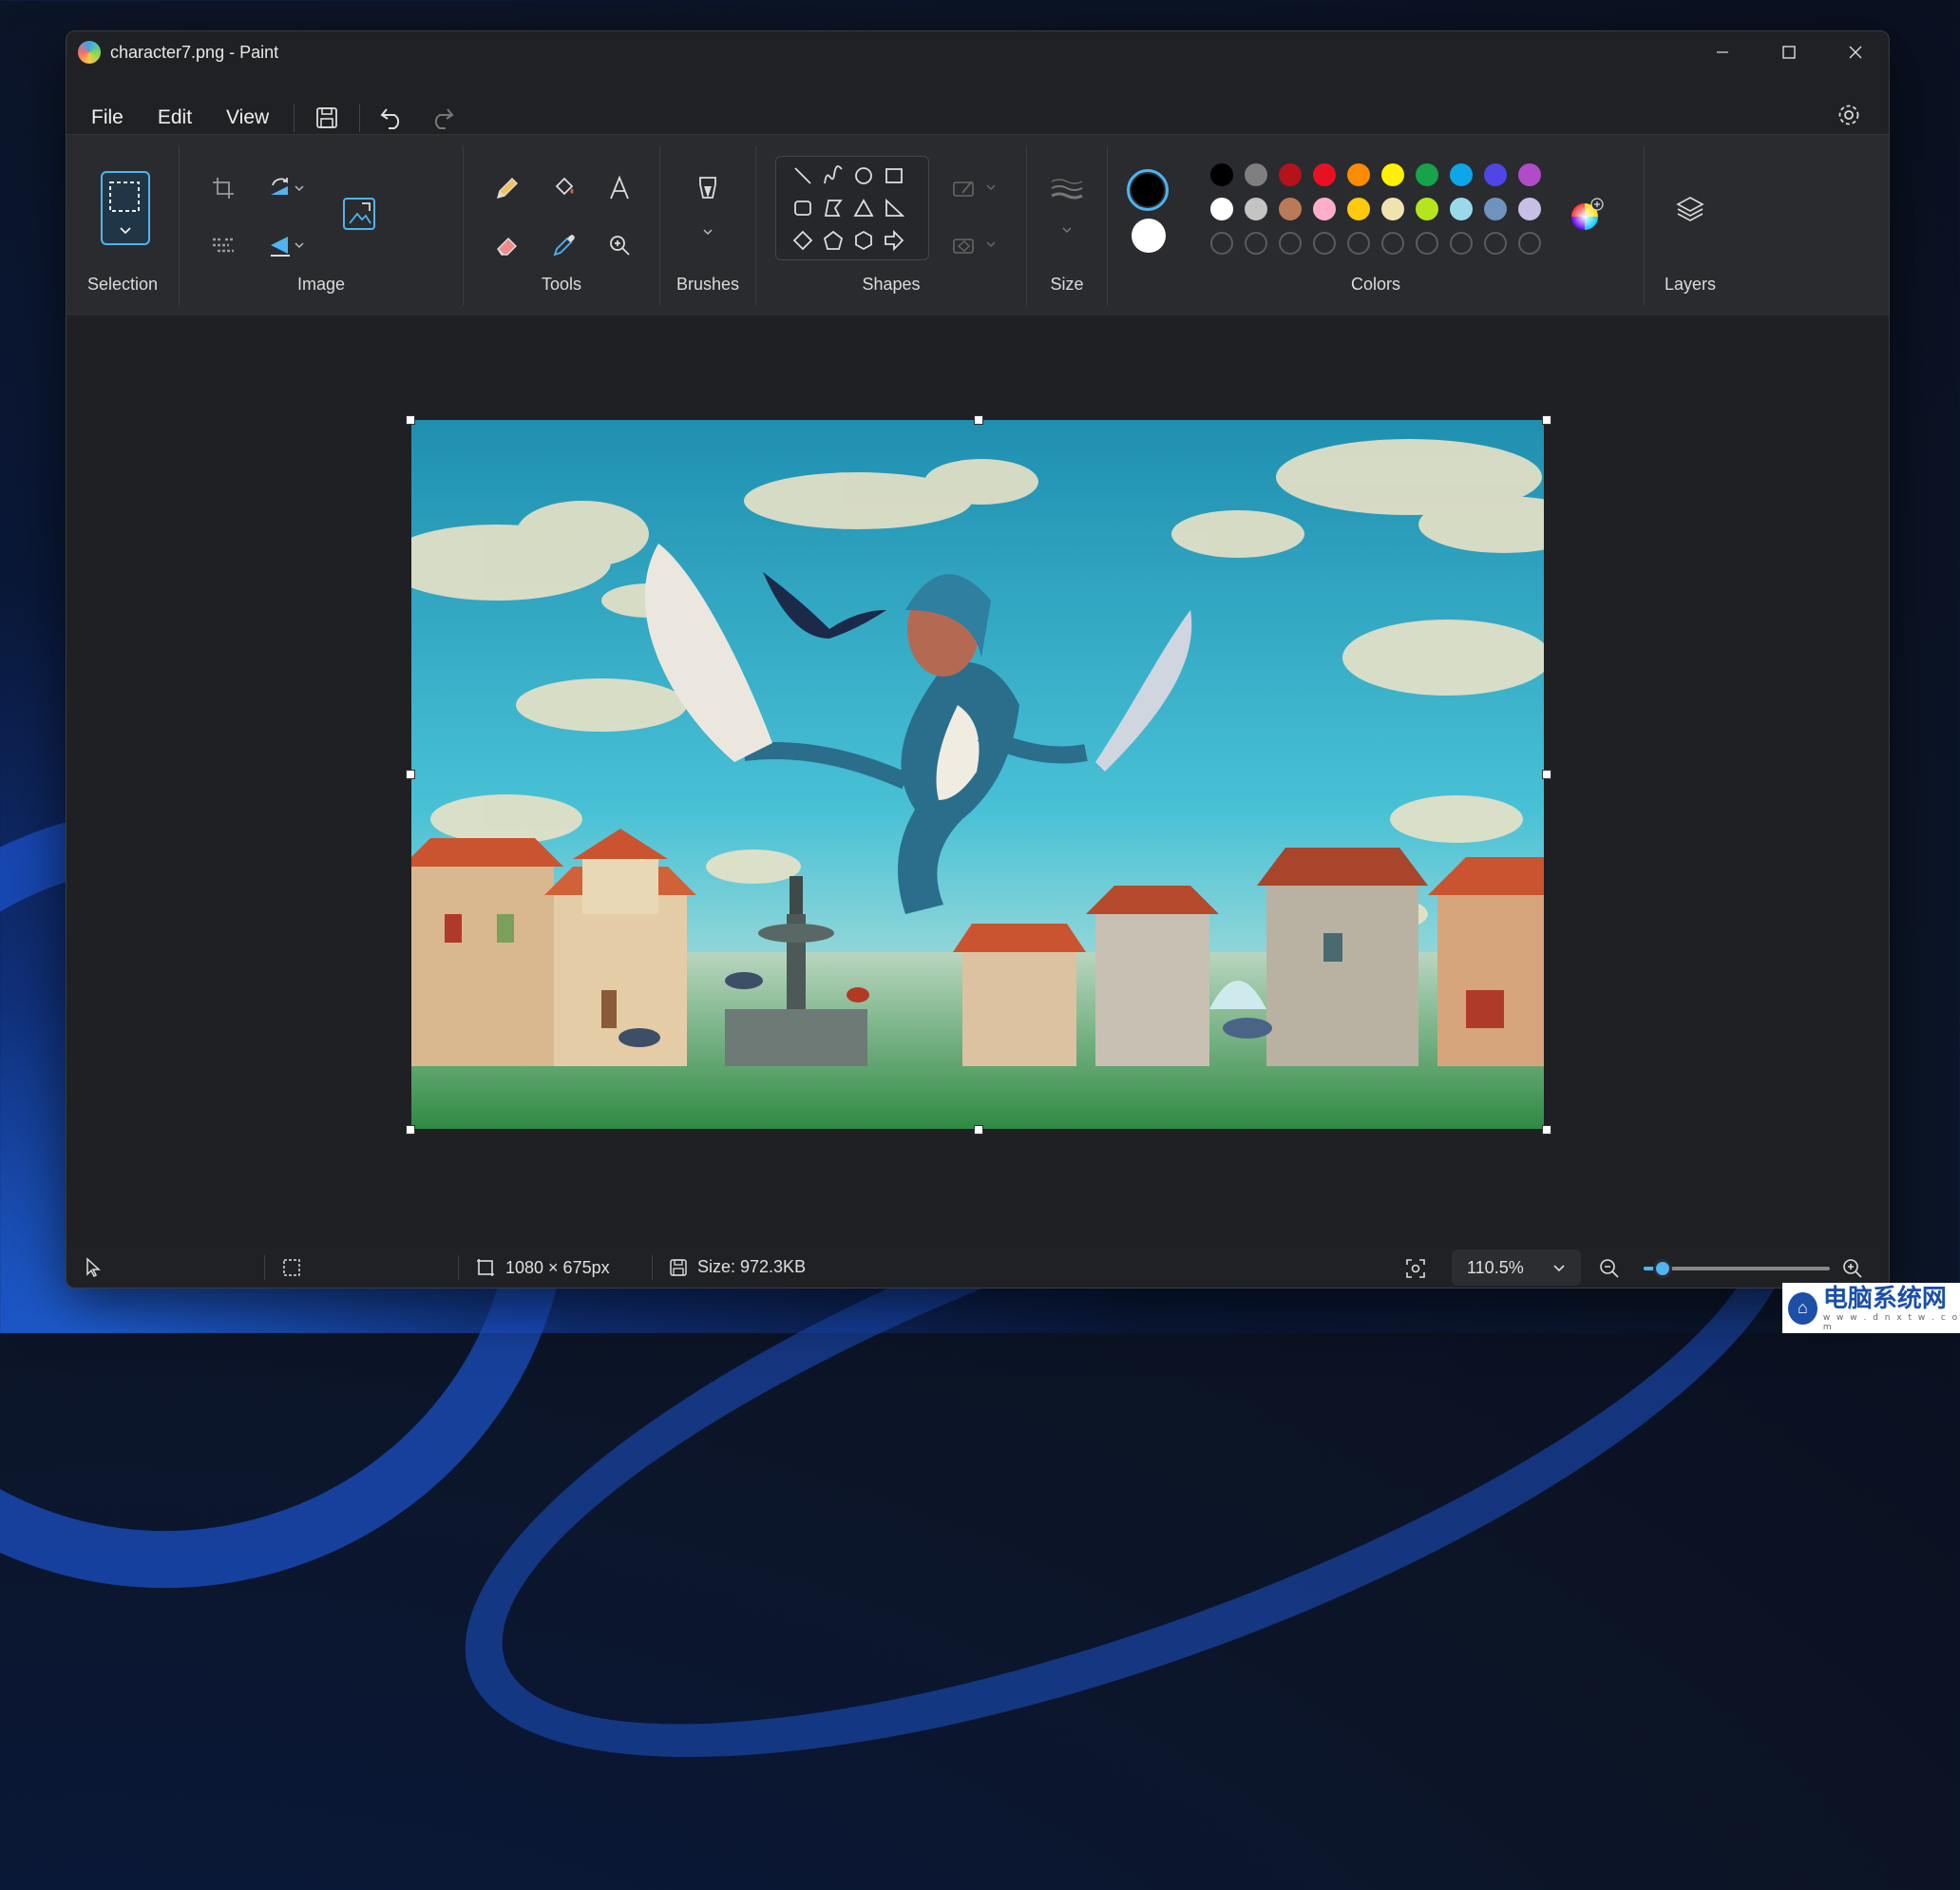  What do you see at coordinates (894, 176) in the screenshot?
I see `rectangle-shape` at bounding box center [894, 176].